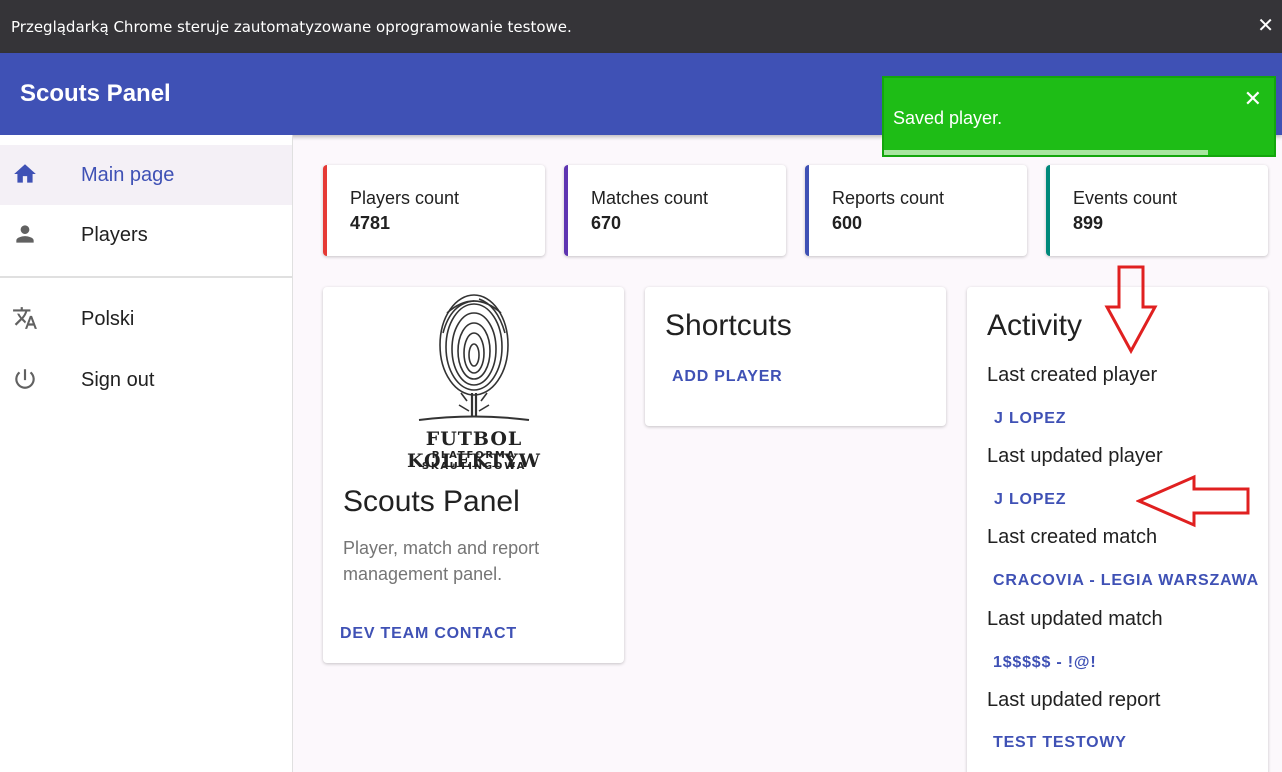  I want to click on stat-card-players: Players count 4781, so click(434, 210).